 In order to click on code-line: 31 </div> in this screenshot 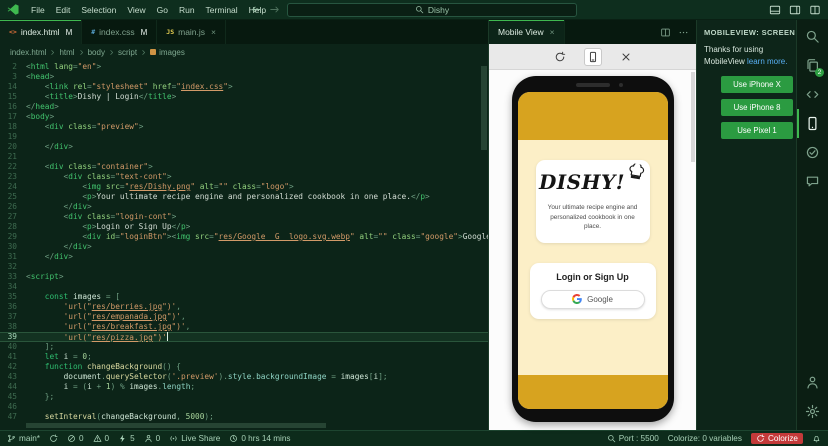, I will do `click(244, 257)`.